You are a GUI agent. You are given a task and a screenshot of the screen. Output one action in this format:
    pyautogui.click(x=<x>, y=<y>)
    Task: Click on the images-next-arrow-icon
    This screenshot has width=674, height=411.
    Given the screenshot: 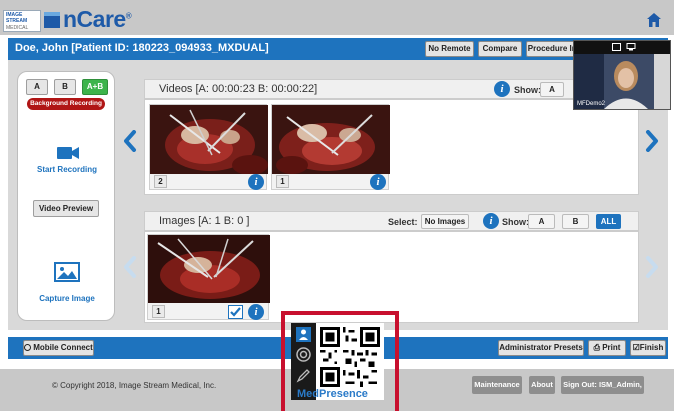 What is the action you would take?
    pyautogui.click(x=652, y=267)
    